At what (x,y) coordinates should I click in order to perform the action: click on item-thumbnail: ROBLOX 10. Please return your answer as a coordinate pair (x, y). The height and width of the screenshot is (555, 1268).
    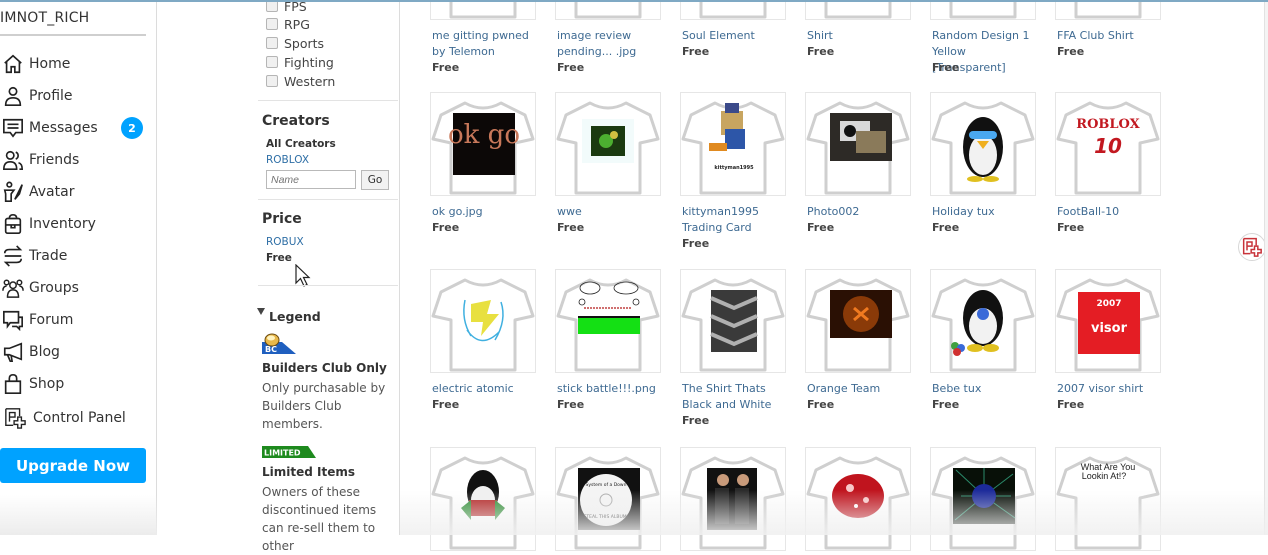
    Looking at the image, I should click on (1108, 144).